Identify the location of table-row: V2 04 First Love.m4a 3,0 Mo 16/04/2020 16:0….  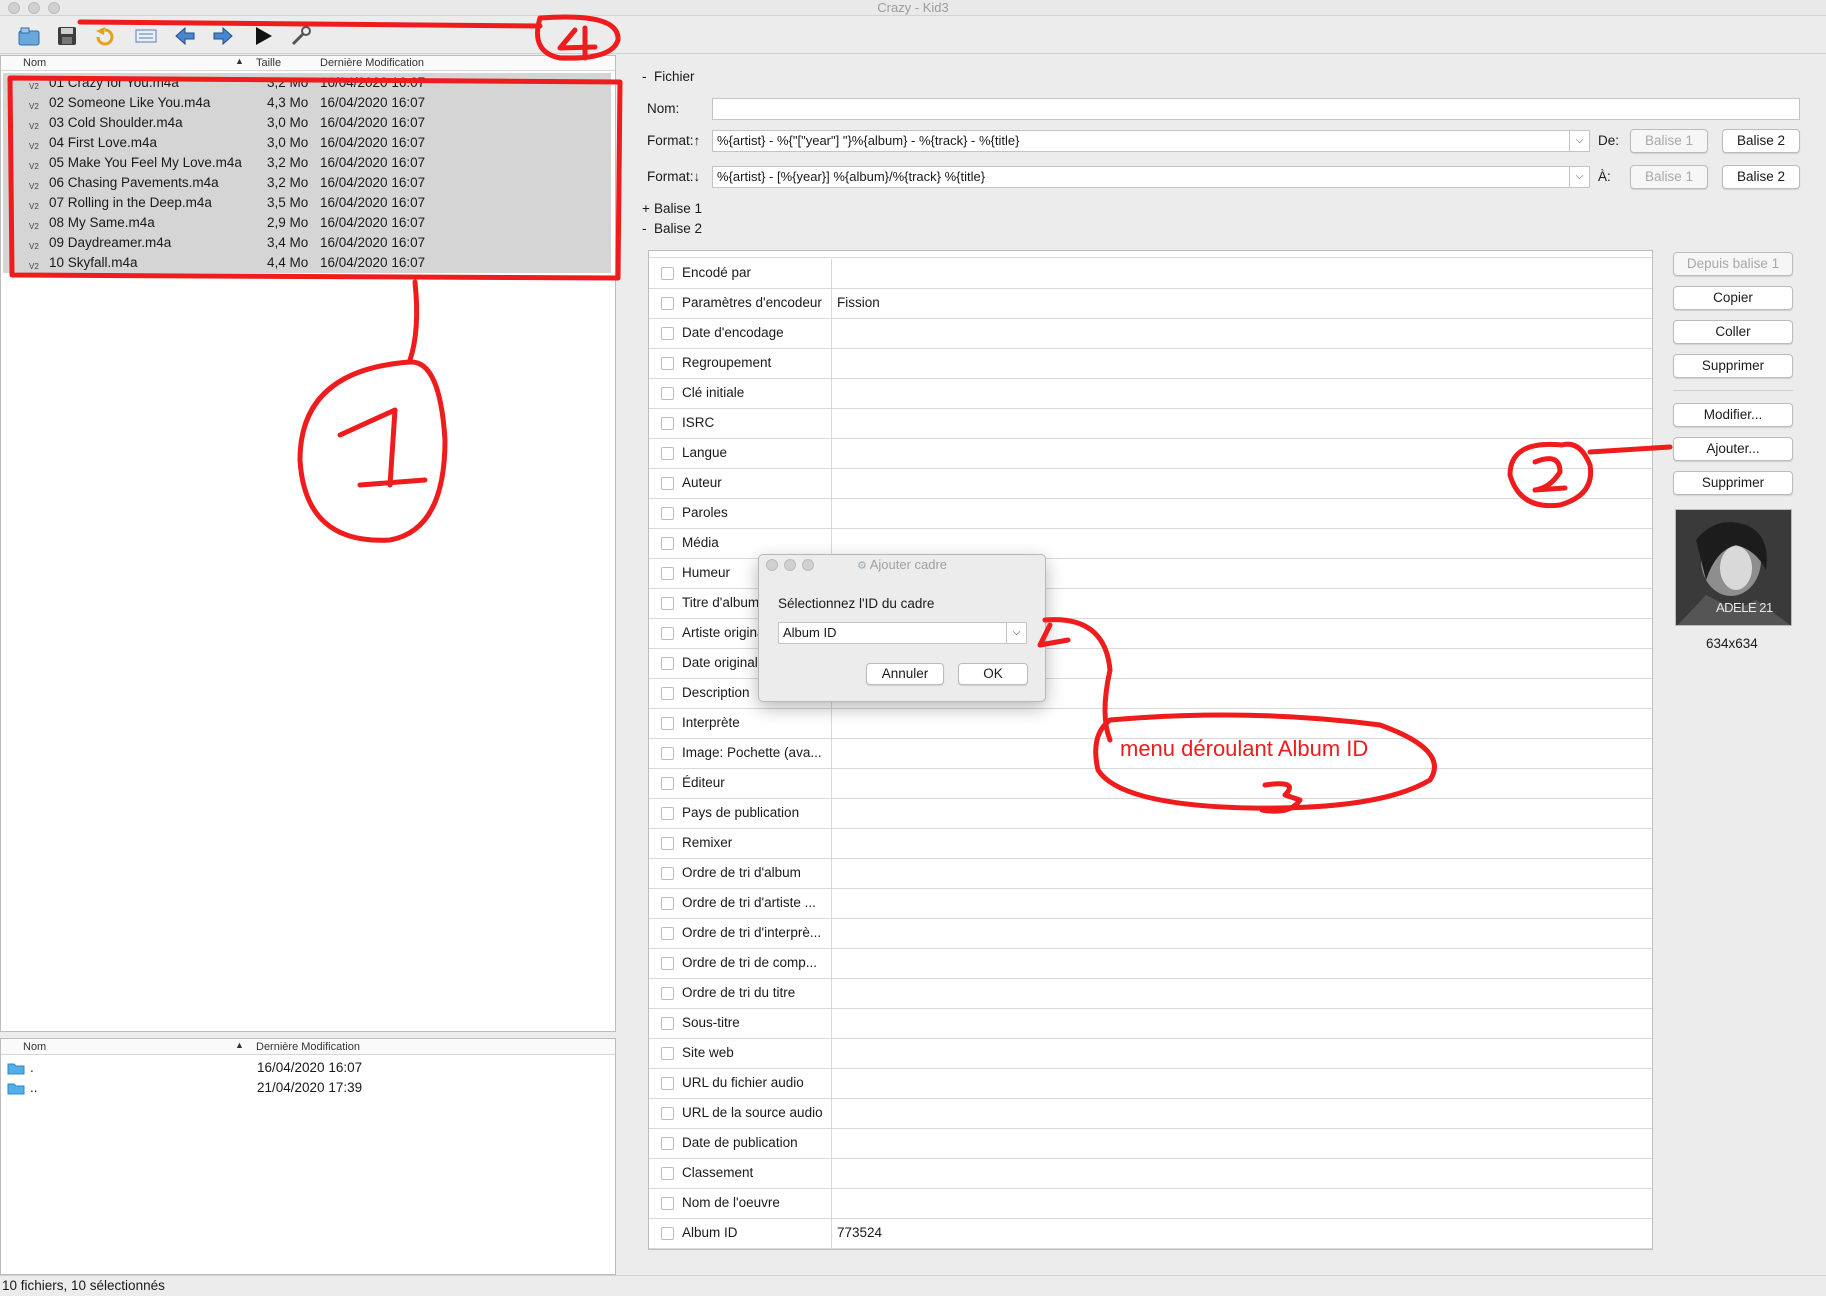
(319, 143).